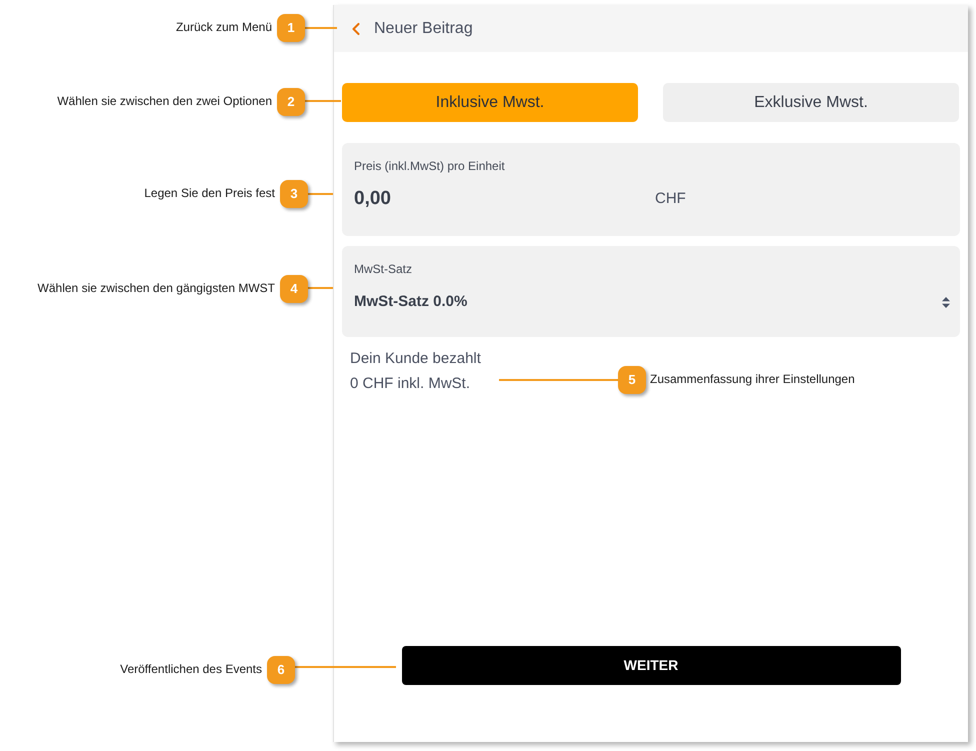  What do you see at coordinates (490, 102) in the screenshot?
I see `vat-mode-tab: Inklusive Mwst.` at bounding box center [490, 102].